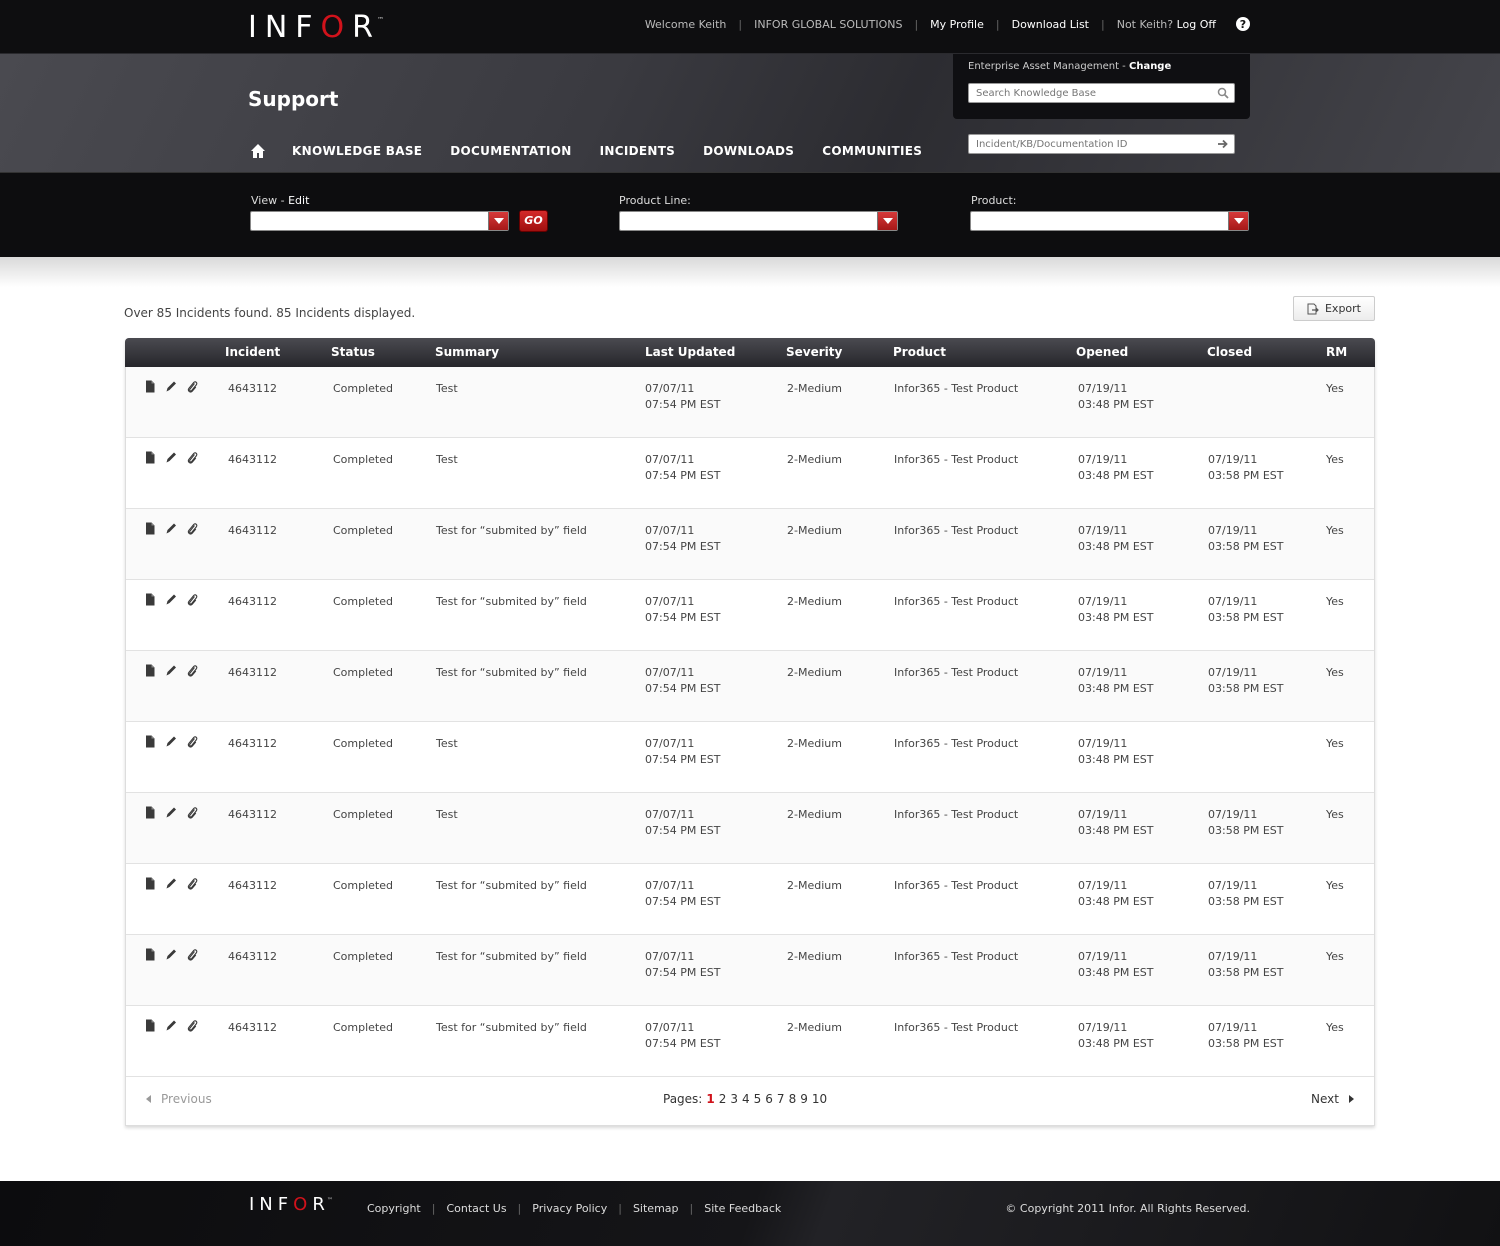 The image size is (1500, 1246). Describe the element at coordinates (734, 1099) in the screenshot. I see `page-link: 3` at that location.